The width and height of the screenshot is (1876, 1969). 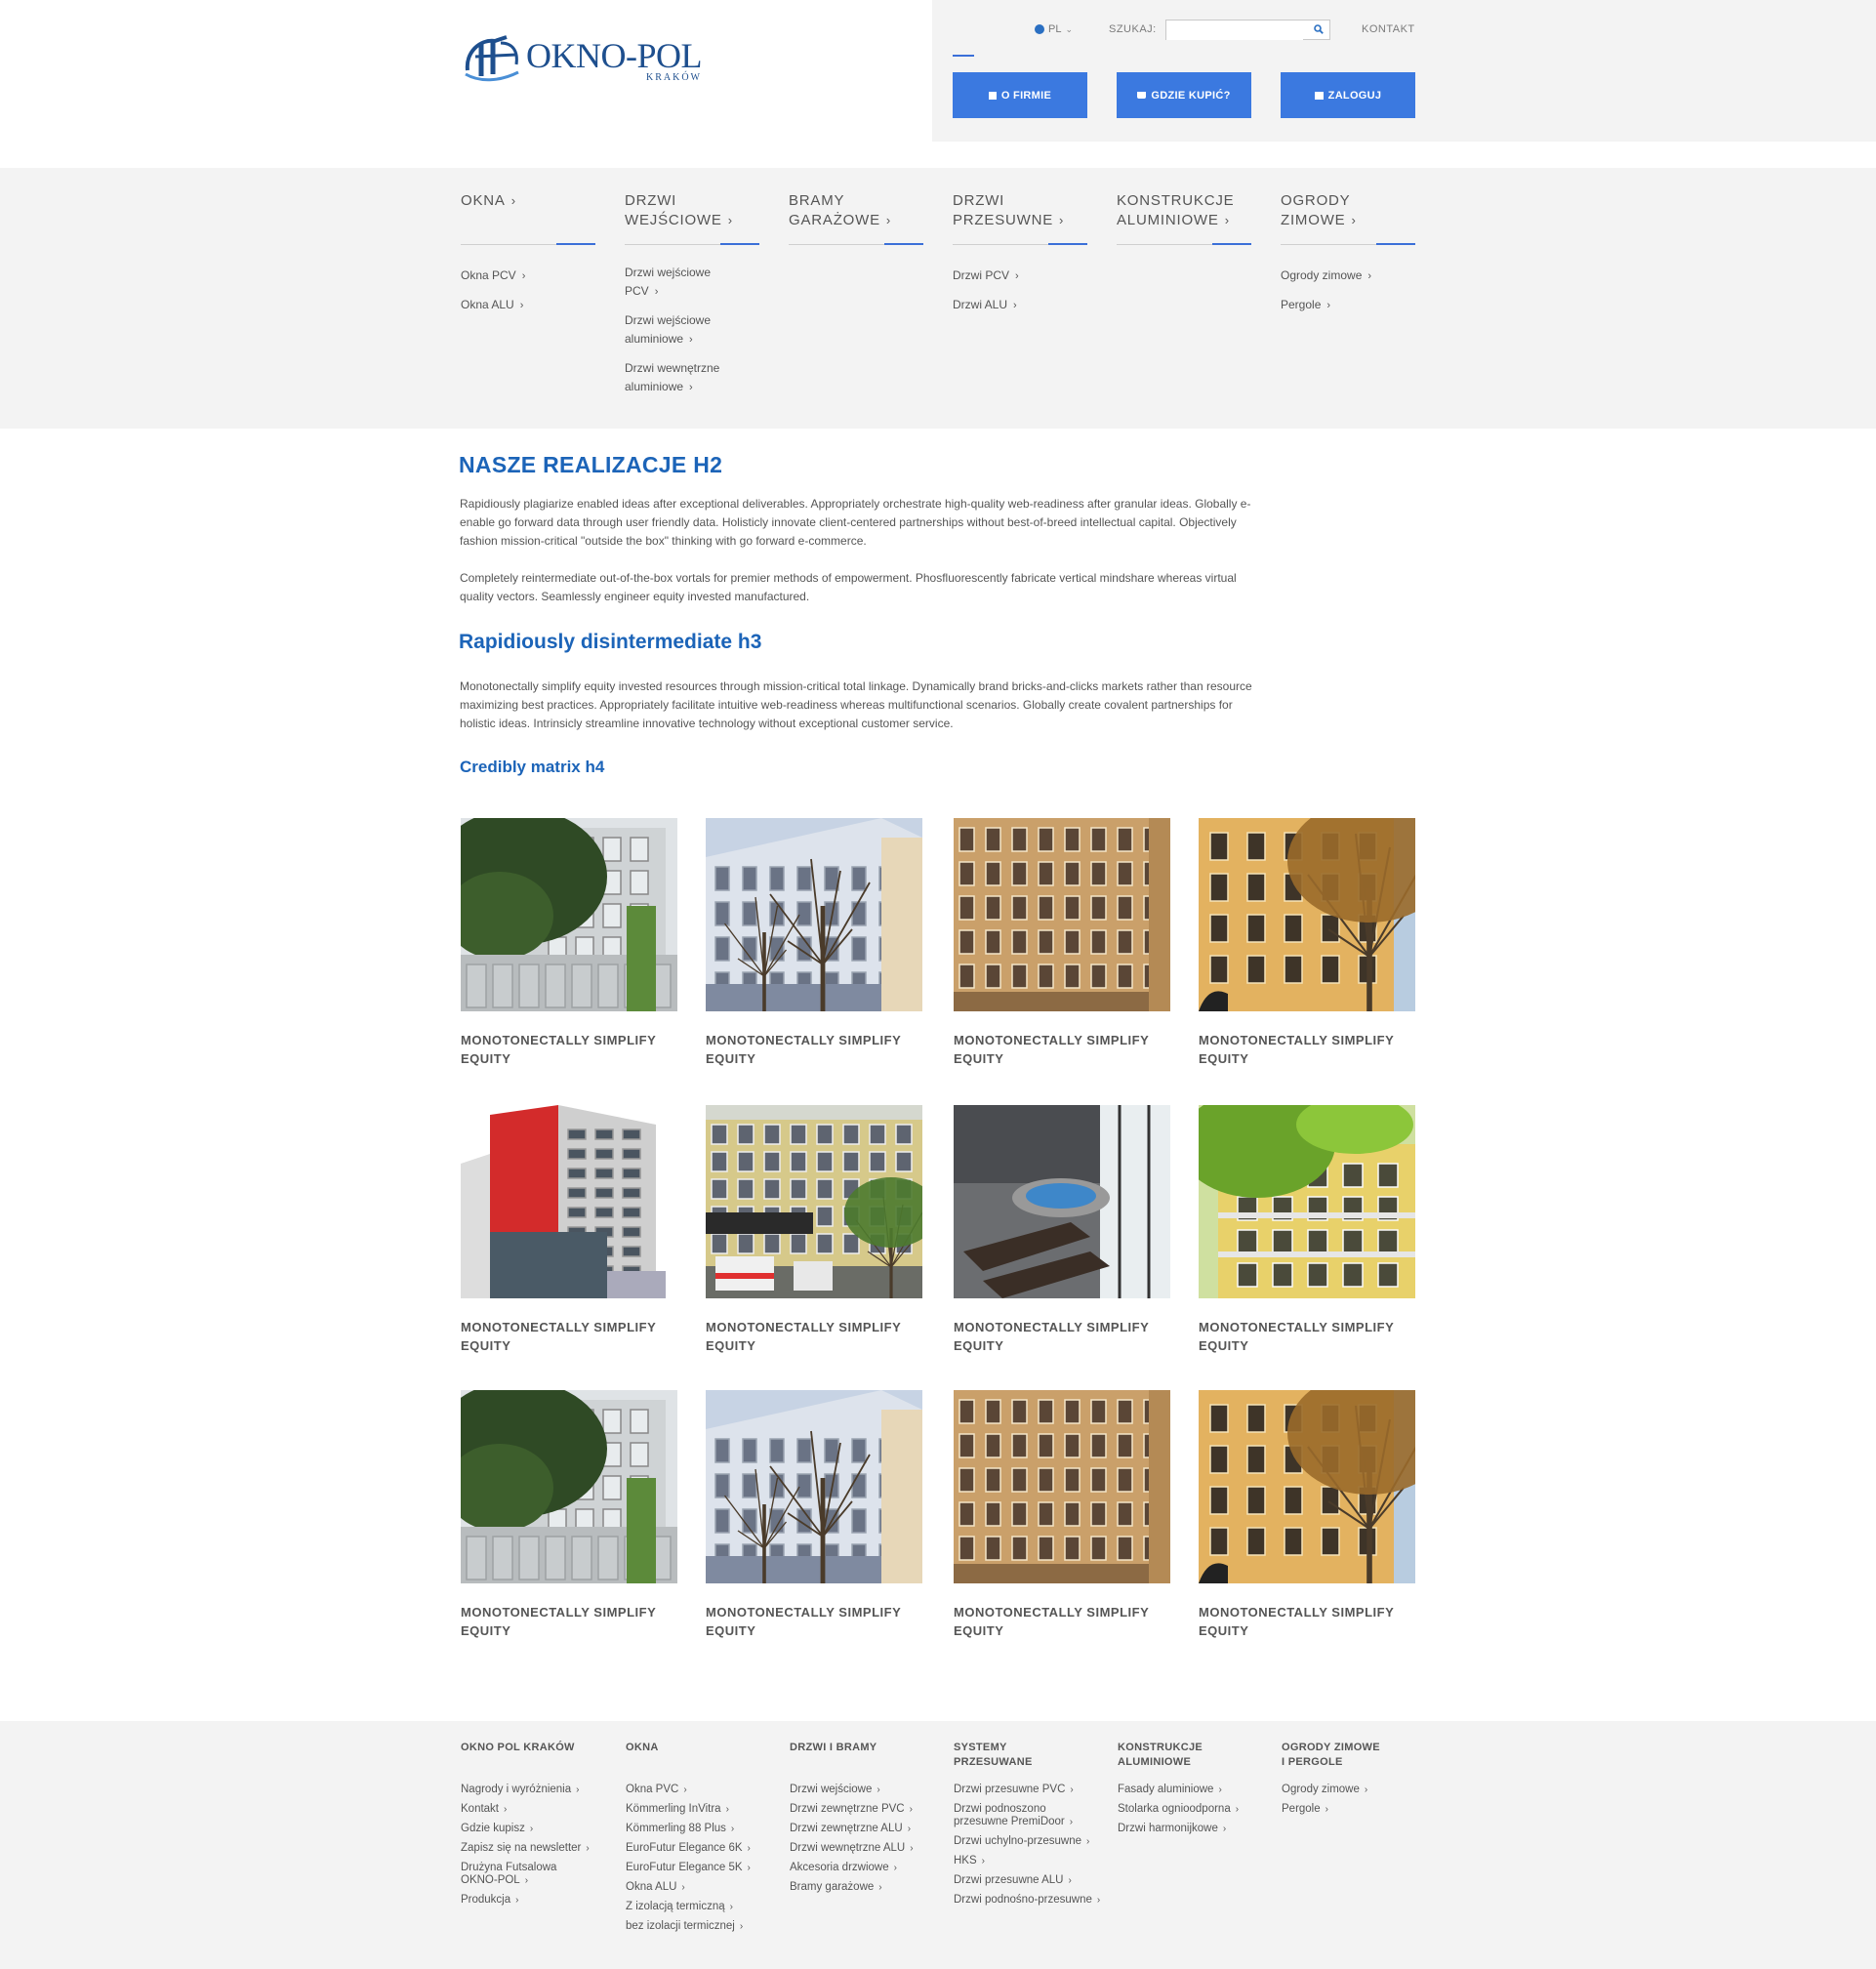 I want to click on footer-link: Gdzie kupisz ›, so click(x=539, y=1829).